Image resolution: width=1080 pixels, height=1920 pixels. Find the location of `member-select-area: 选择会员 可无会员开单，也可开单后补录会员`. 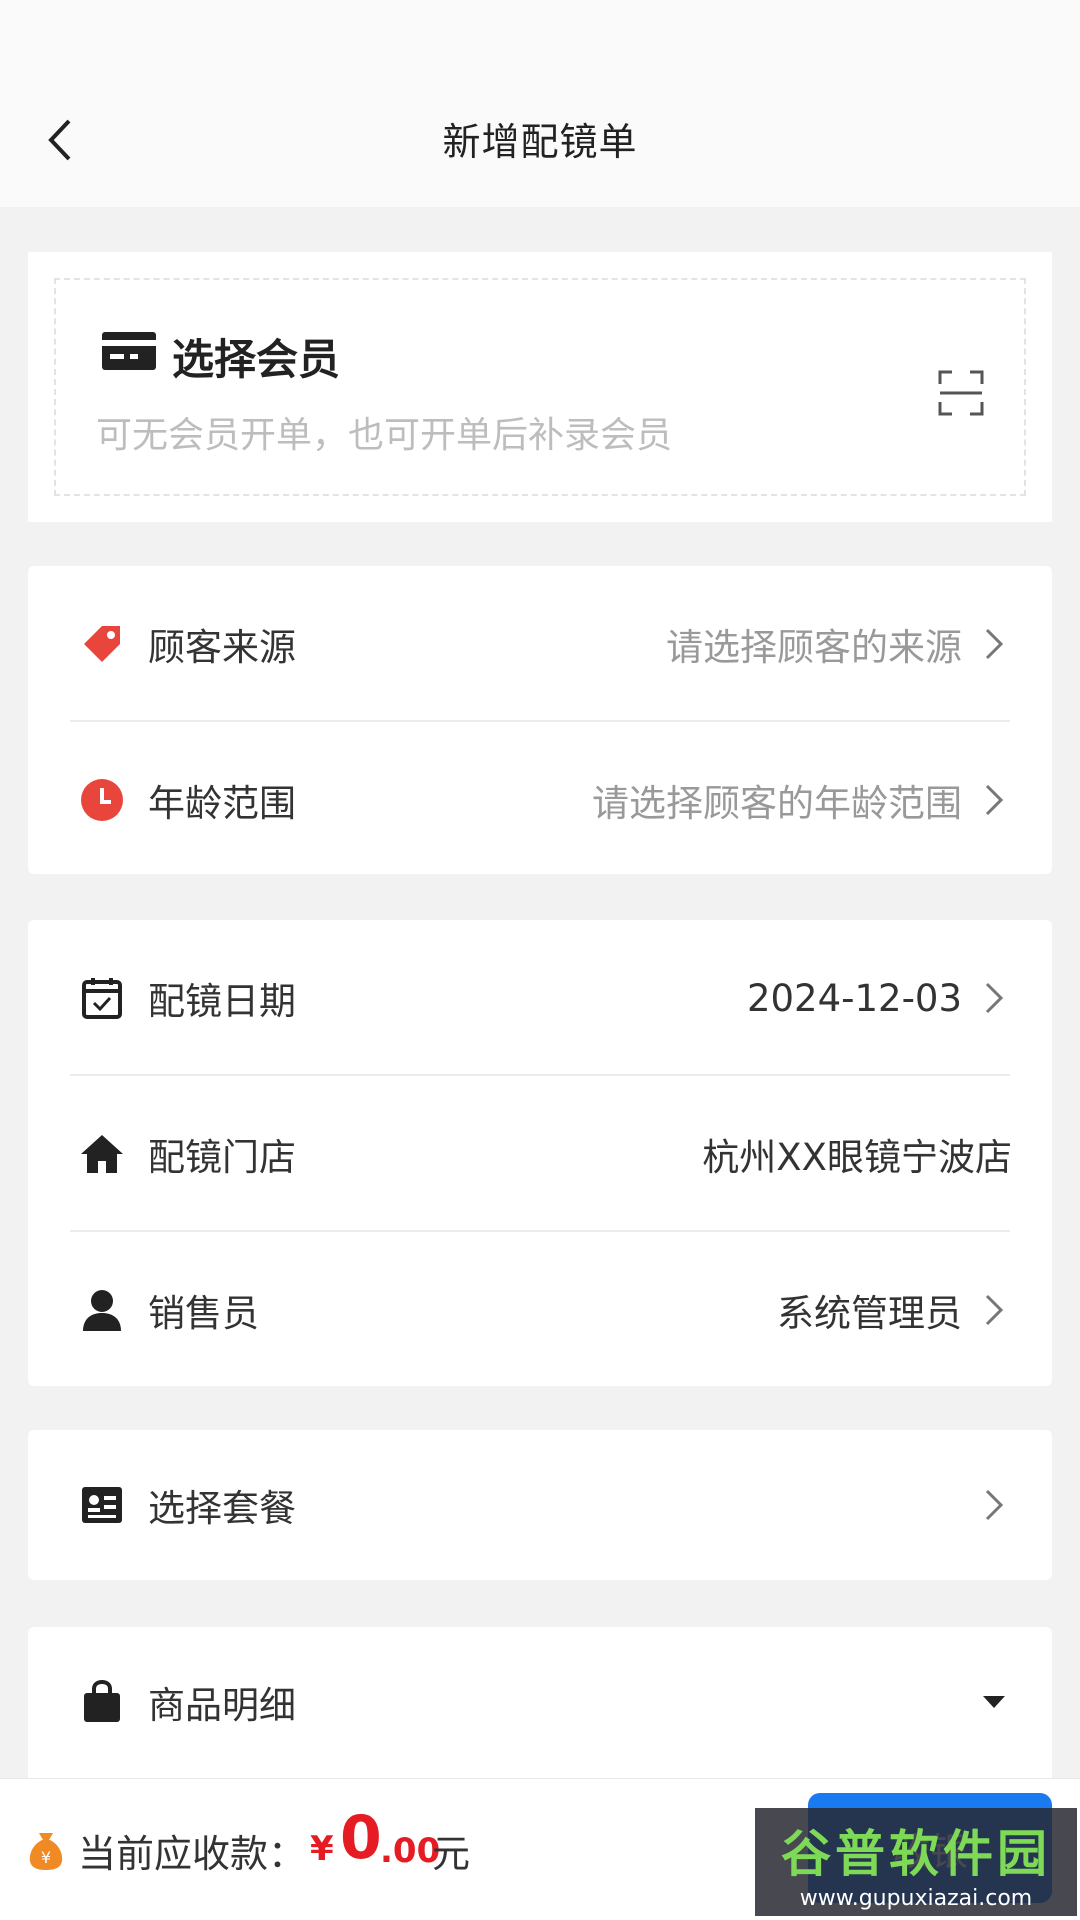

member-select-area: 选择会员 可无会员开单，也可开单后补录会员 is located at coordinates (540, 387).